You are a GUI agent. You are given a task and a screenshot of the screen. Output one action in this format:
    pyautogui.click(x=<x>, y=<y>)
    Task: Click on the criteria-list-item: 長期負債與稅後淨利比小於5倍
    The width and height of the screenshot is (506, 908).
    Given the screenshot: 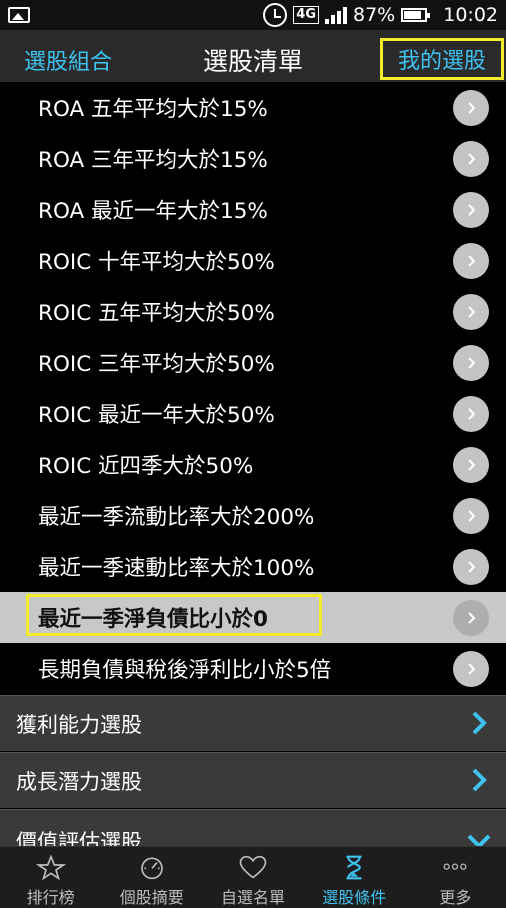 What is the action you would take?
    pyautogui.click(x=253, y=668)
    